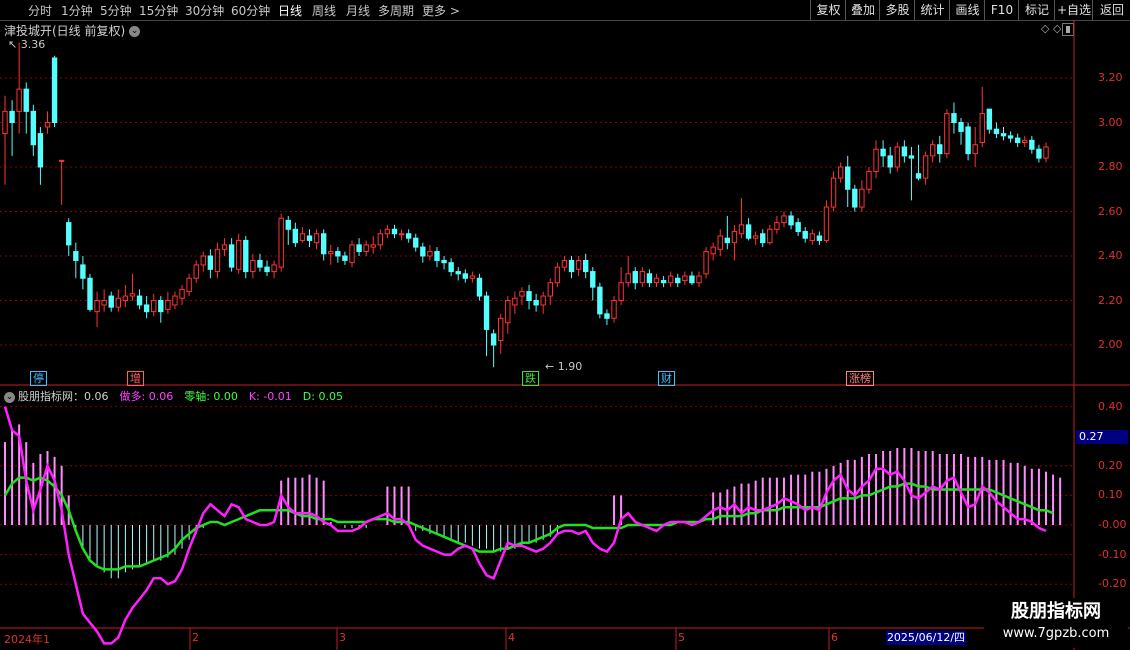  Describe the element at coordinates (1110, 300) in the screenshot. I see `price-tick: 2.20` at that location.